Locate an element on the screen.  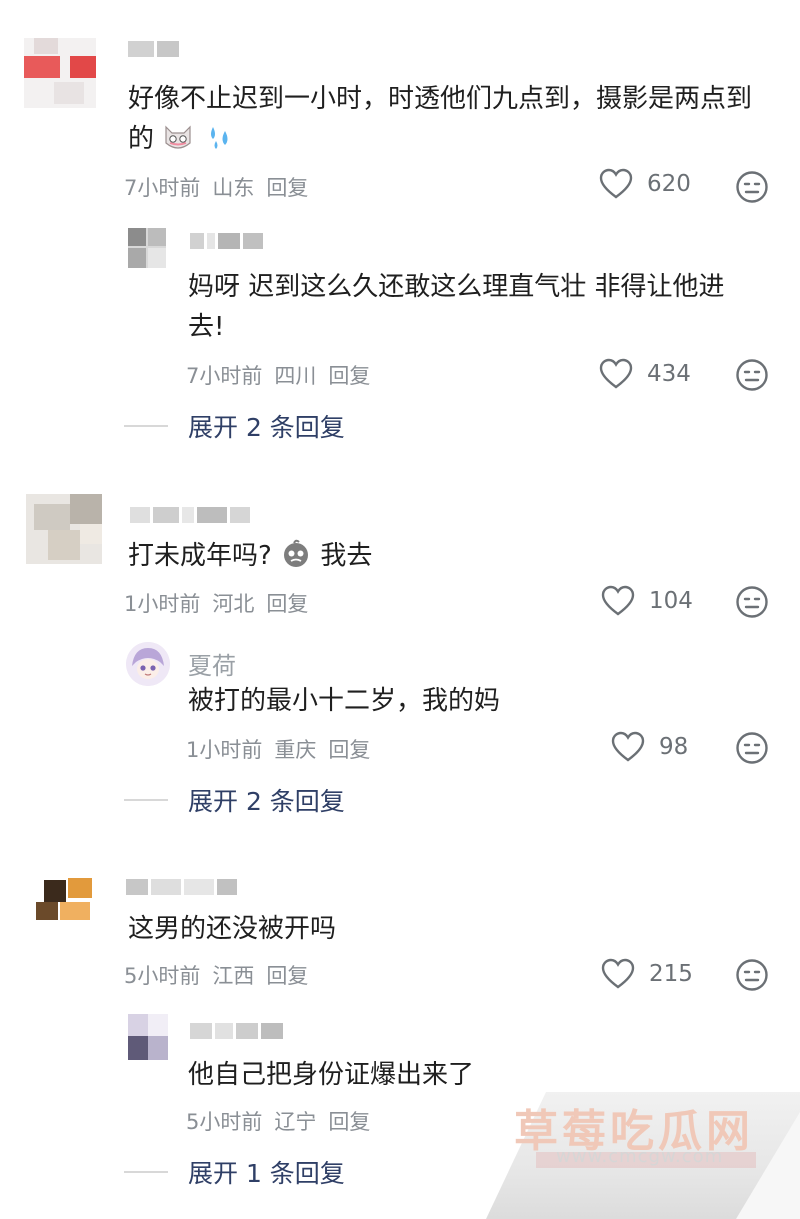
comment-location: 江西 is located at coordinates (233, 976).